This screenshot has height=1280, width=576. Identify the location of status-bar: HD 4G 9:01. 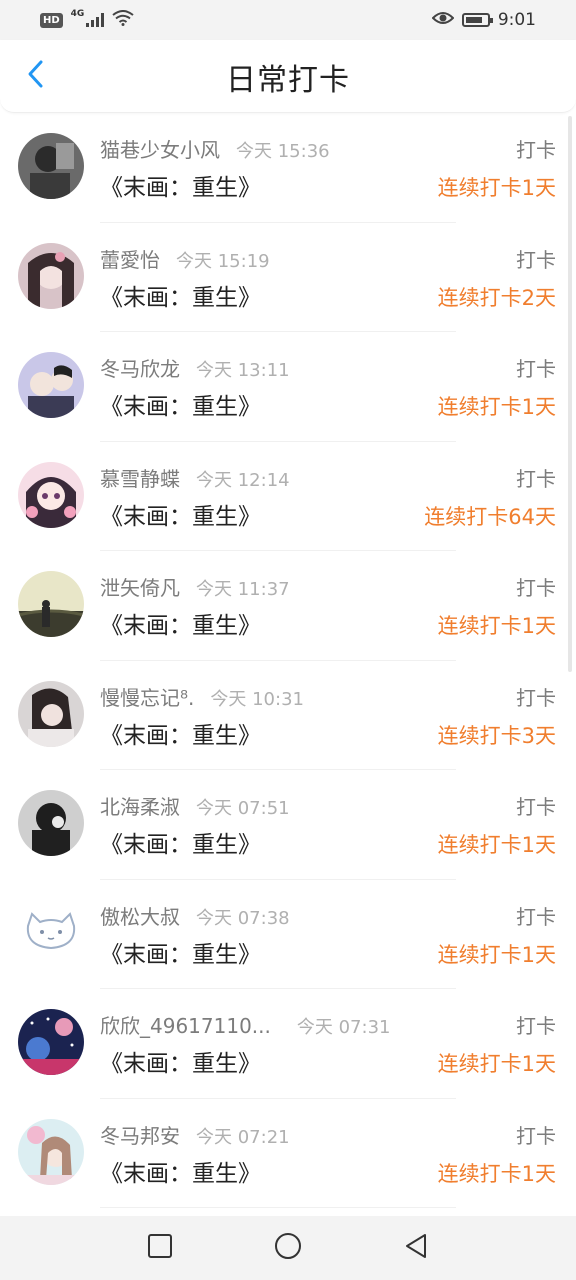
(288, 20).